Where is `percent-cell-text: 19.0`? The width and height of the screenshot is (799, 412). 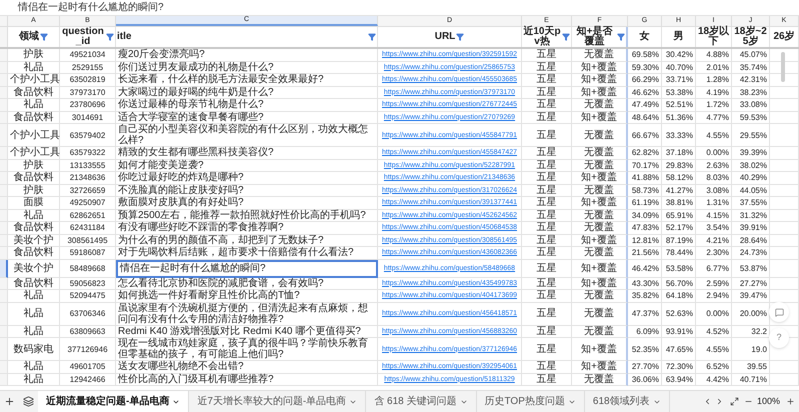
percent-cell-text: 19.0 is located at coordinates (758, 349).